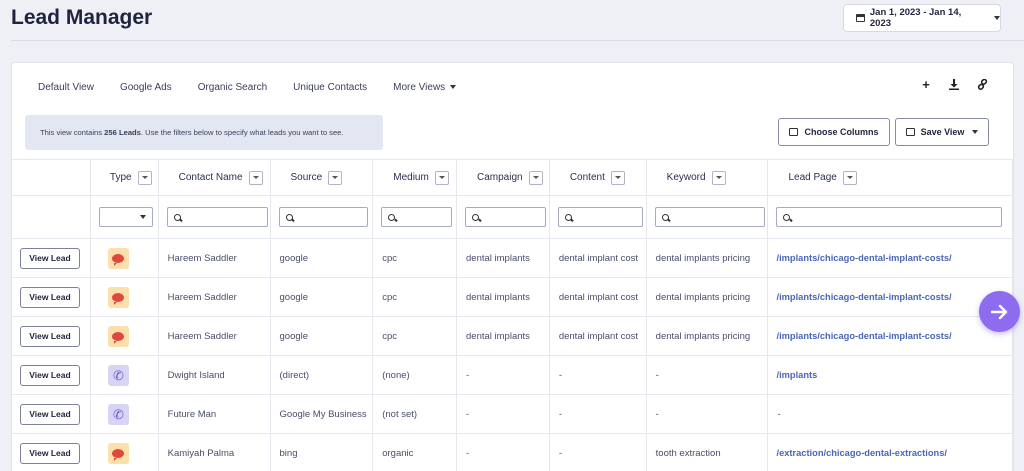 This screenshot has width=1024, height=471. What do you see at coordinates (118, 414) in the screenshot?
I see `phone-glyph: ✆` at bounding box center [118, 414].